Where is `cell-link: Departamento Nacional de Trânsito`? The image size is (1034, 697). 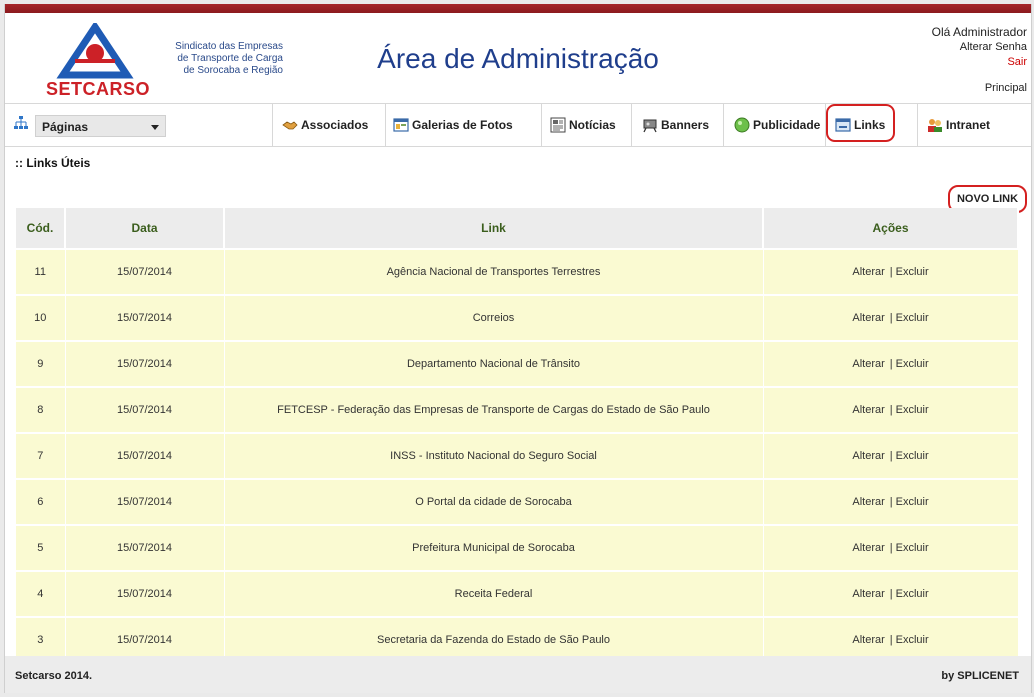 cell-link: Departamento Nacional de Trânsito is located at coordinates (494, 363).